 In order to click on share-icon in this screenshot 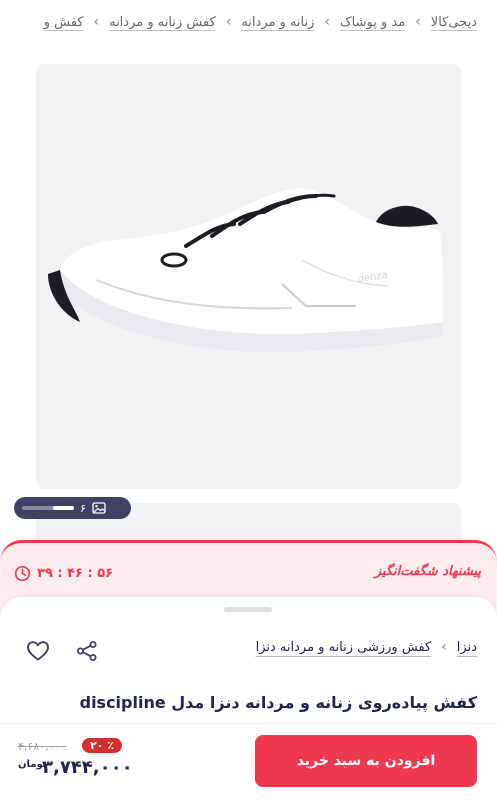, I will do `click(87, 651)`.